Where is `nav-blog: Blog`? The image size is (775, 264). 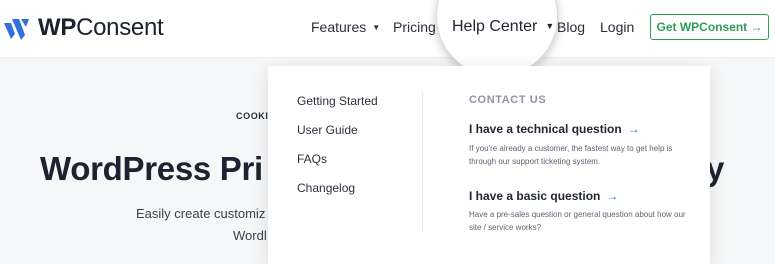 nav-blog: Blog is located at coordinates (571, 27).